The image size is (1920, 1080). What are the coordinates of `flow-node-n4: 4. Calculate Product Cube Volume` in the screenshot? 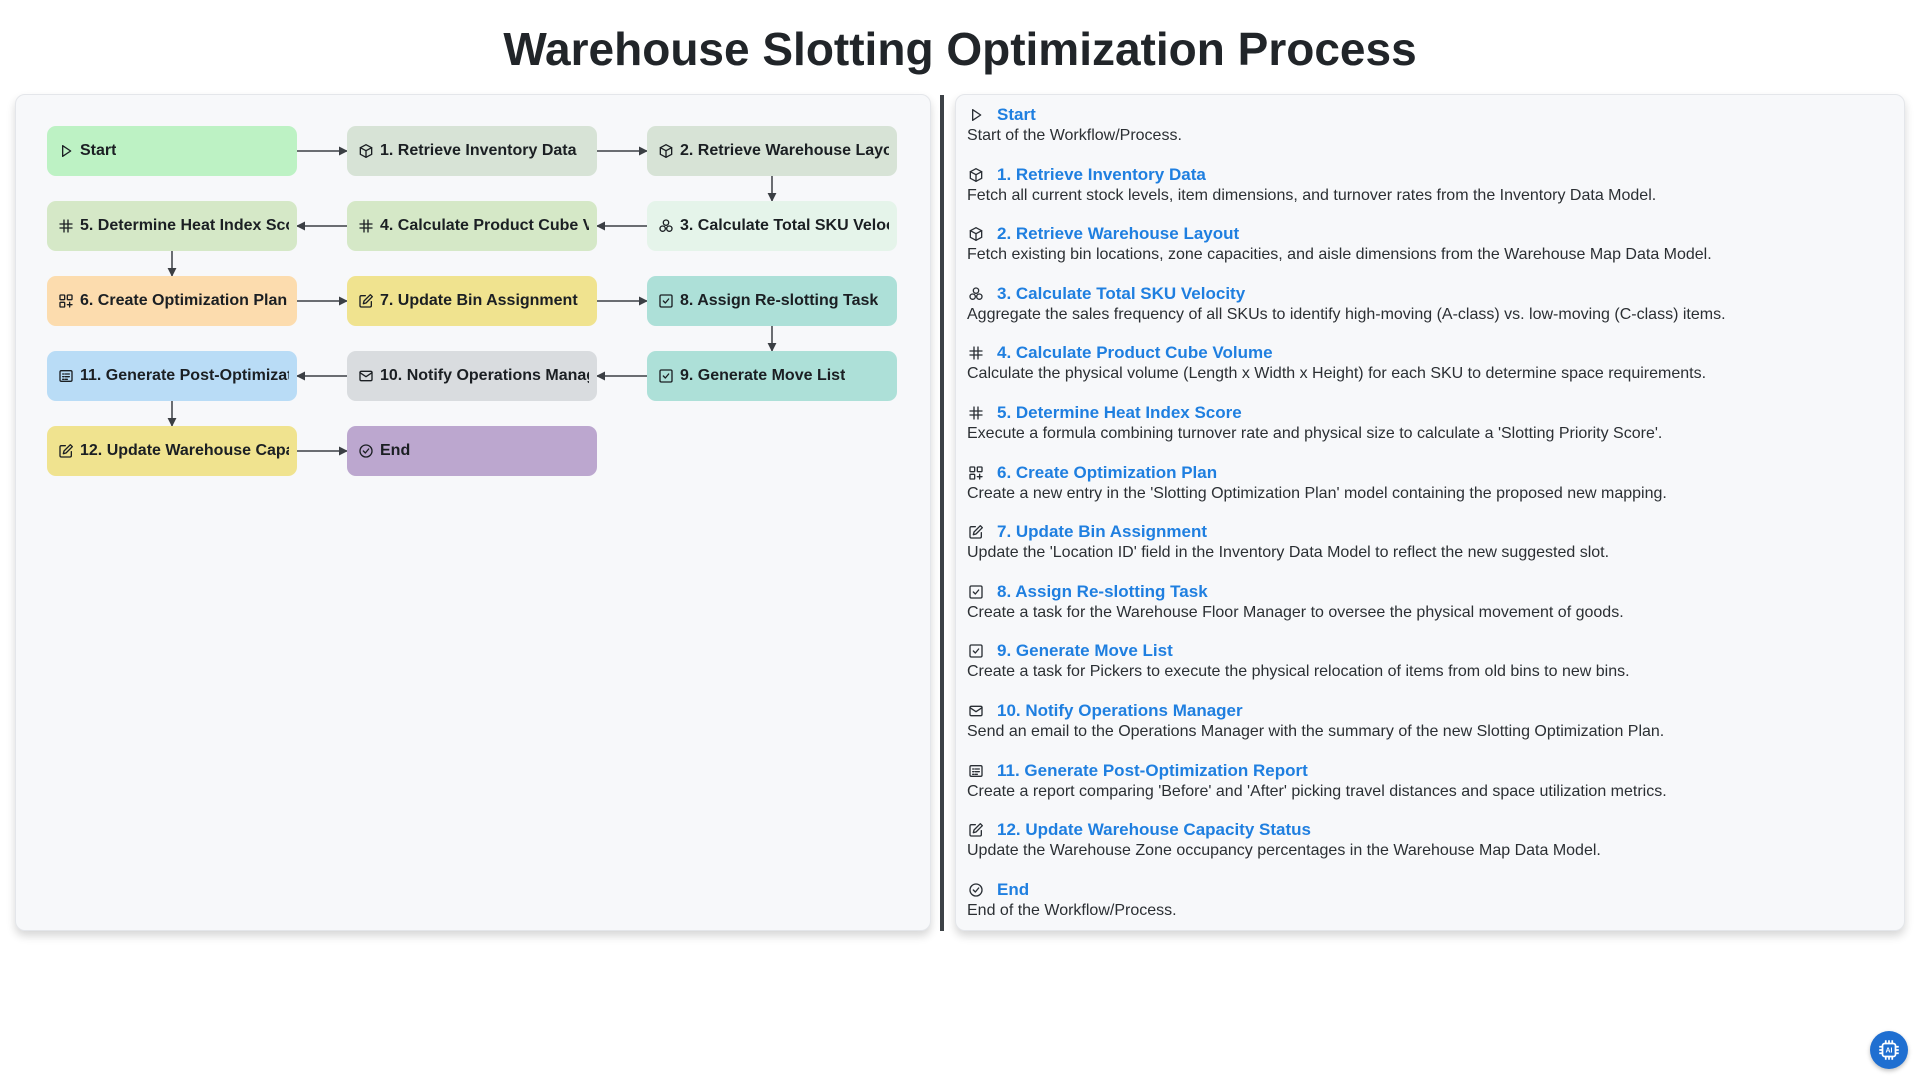 It's located at (472, 226).